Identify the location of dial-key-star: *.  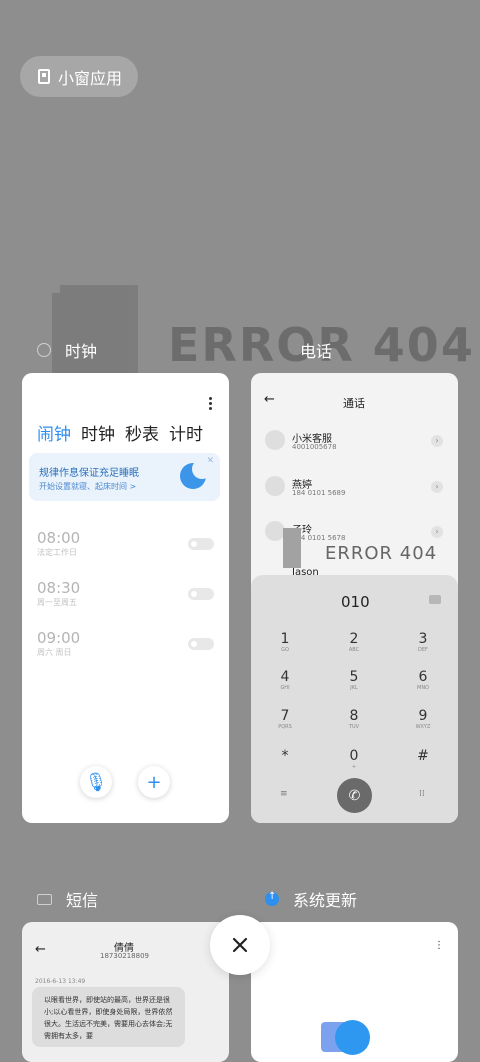
(285, 756).